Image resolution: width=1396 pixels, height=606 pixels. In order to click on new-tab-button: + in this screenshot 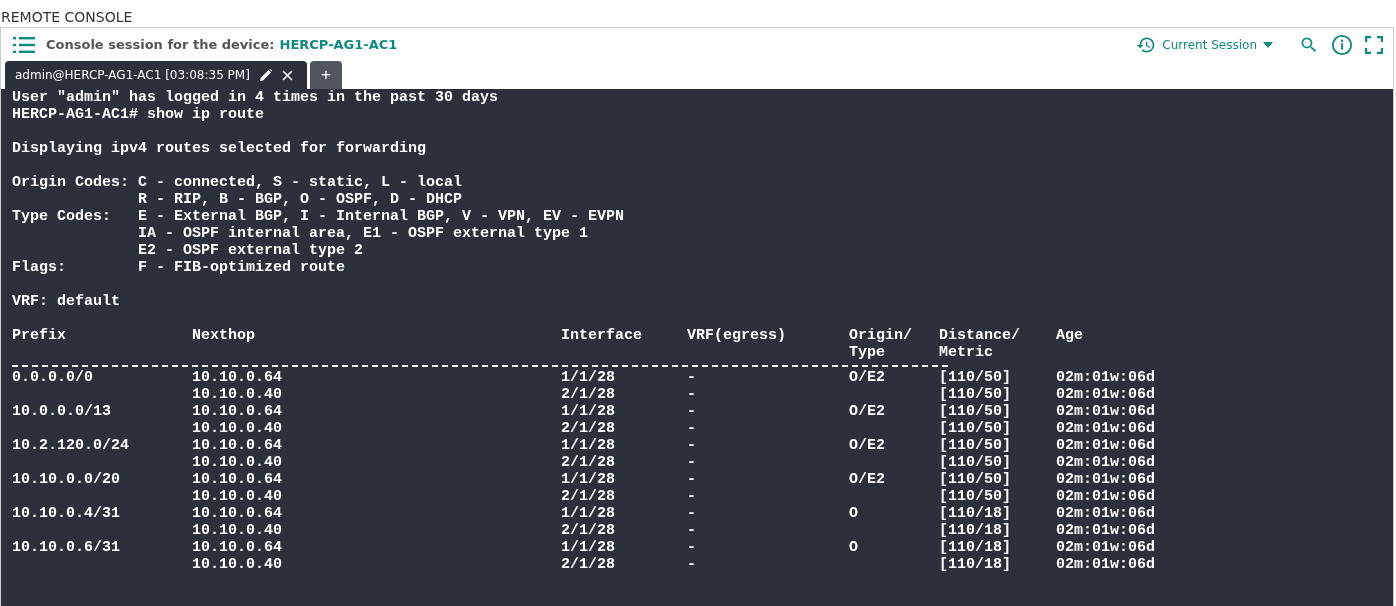, I will do `click(325, 75)`.